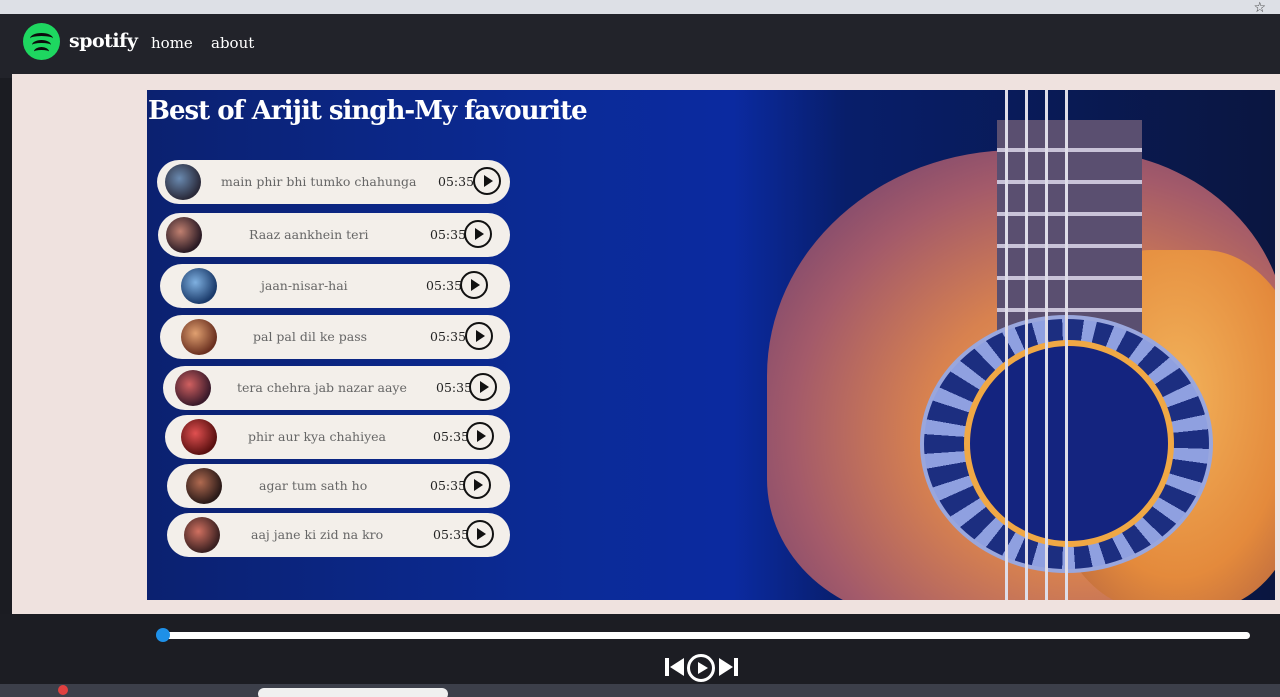  Describe the element at coordinates (640, 649) in the screenshot. I see `player-bar` at that location.